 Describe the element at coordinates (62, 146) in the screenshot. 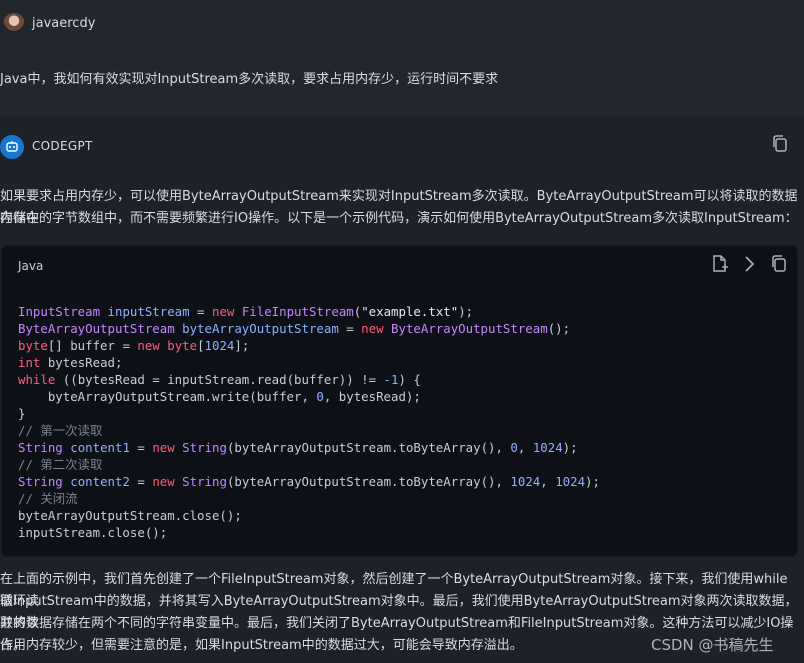

I see `bot-name: CODEGPT` at that location.